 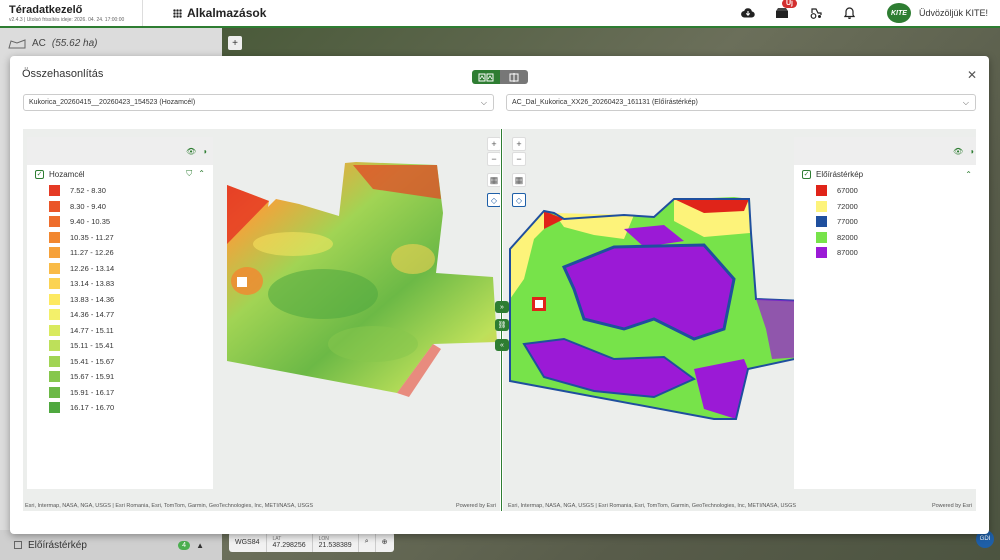 I want to click on legend-filter-icon: ⛉, so click(x=189, y=174).